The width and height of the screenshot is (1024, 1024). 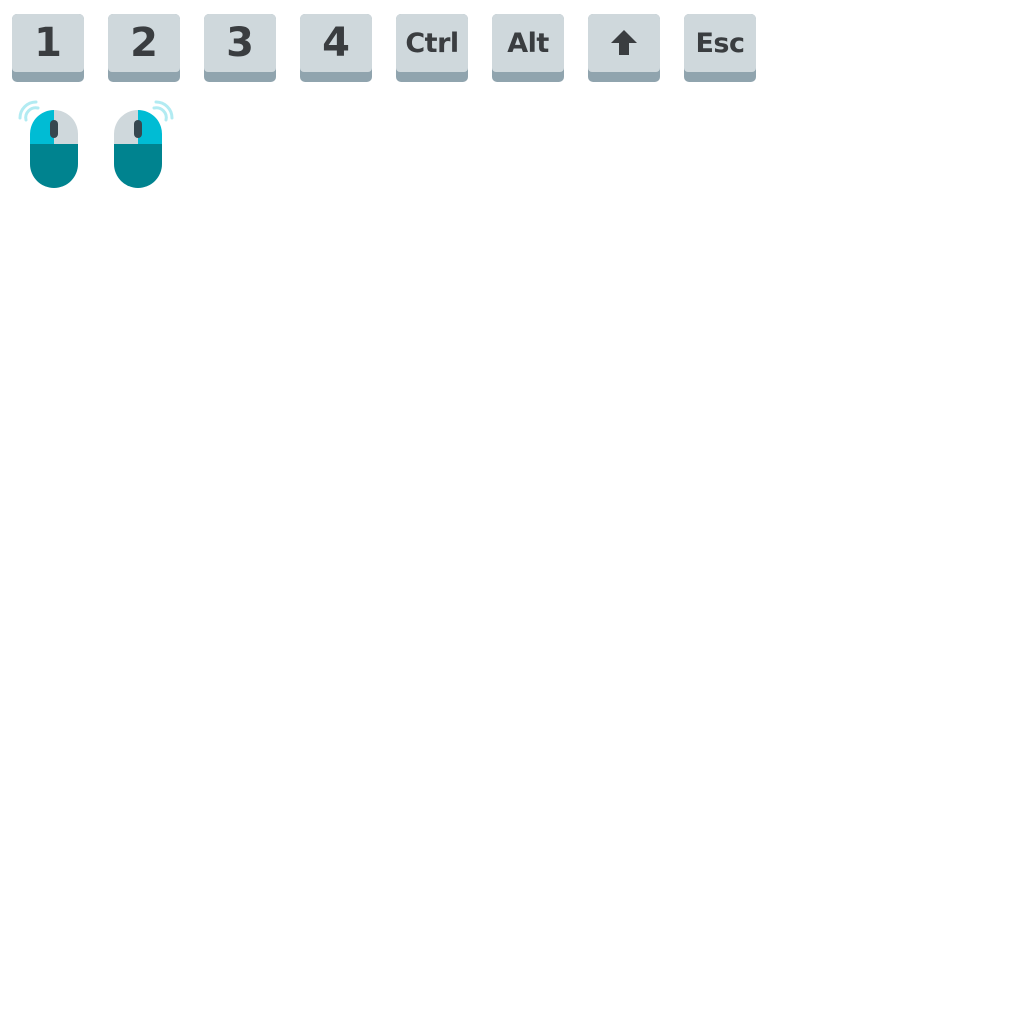 I want to click on key-1-label: 1, so click(x=48, y=43).